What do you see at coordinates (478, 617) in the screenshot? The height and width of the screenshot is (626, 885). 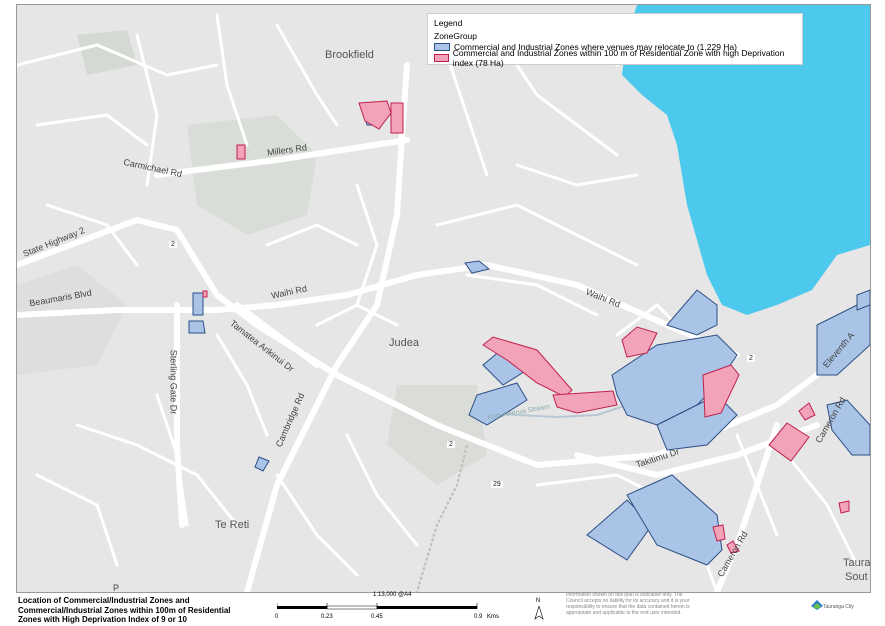 I see `scale-tick: 0.9` at bounding box center [478, 617].